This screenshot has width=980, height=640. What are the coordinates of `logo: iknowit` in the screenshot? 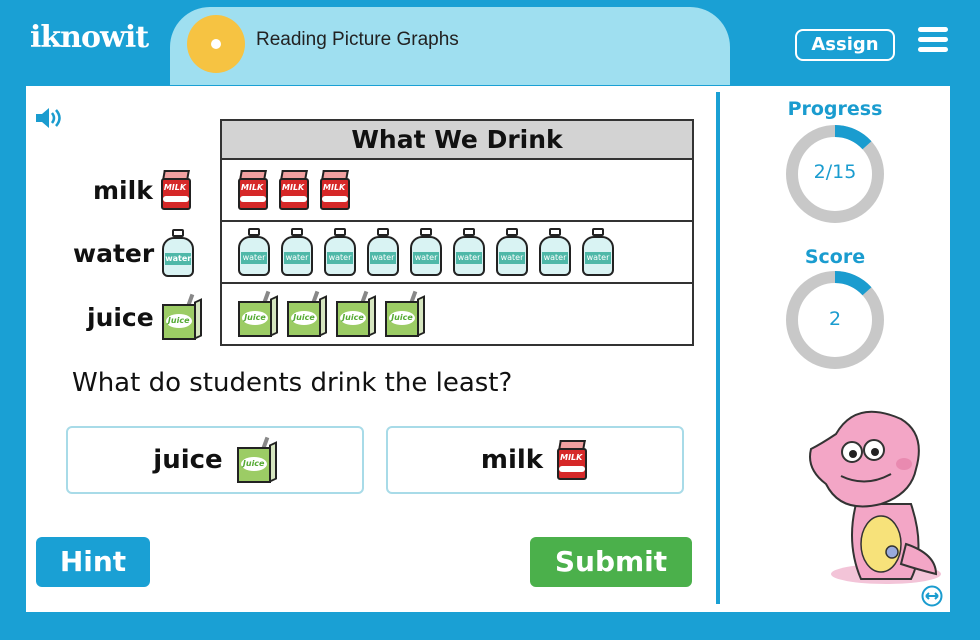 It's located at (89, 37).